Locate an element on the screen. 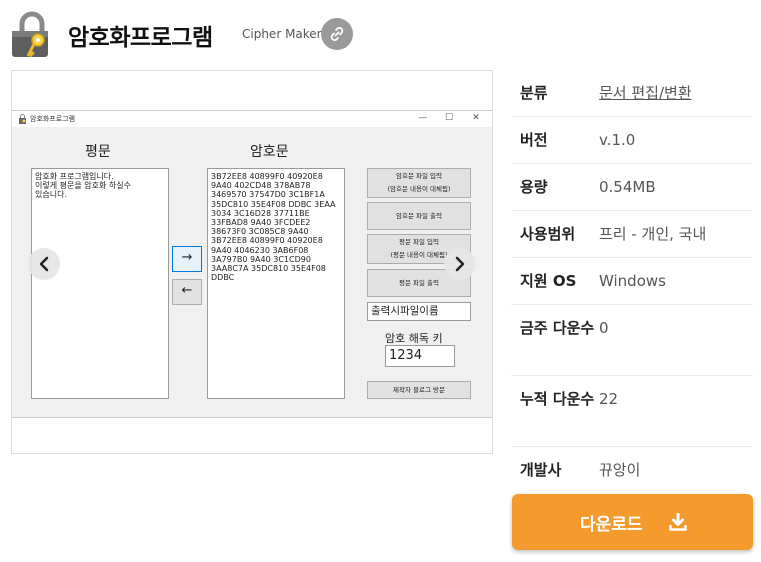 The image size is (761, 562). output-filename-field: 출력시파일이름 is located at coordinates (419, 311).